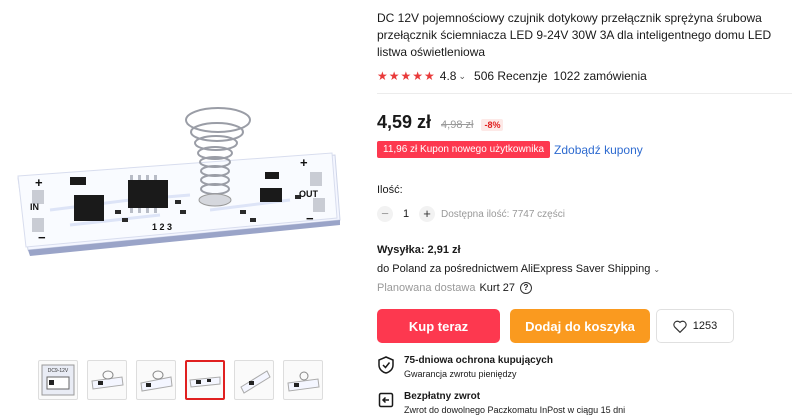  Describe the element at coordinates (580, 326) in the screenshot. I see `add-to-cart-button: Dodaj do koszyka` at that location.